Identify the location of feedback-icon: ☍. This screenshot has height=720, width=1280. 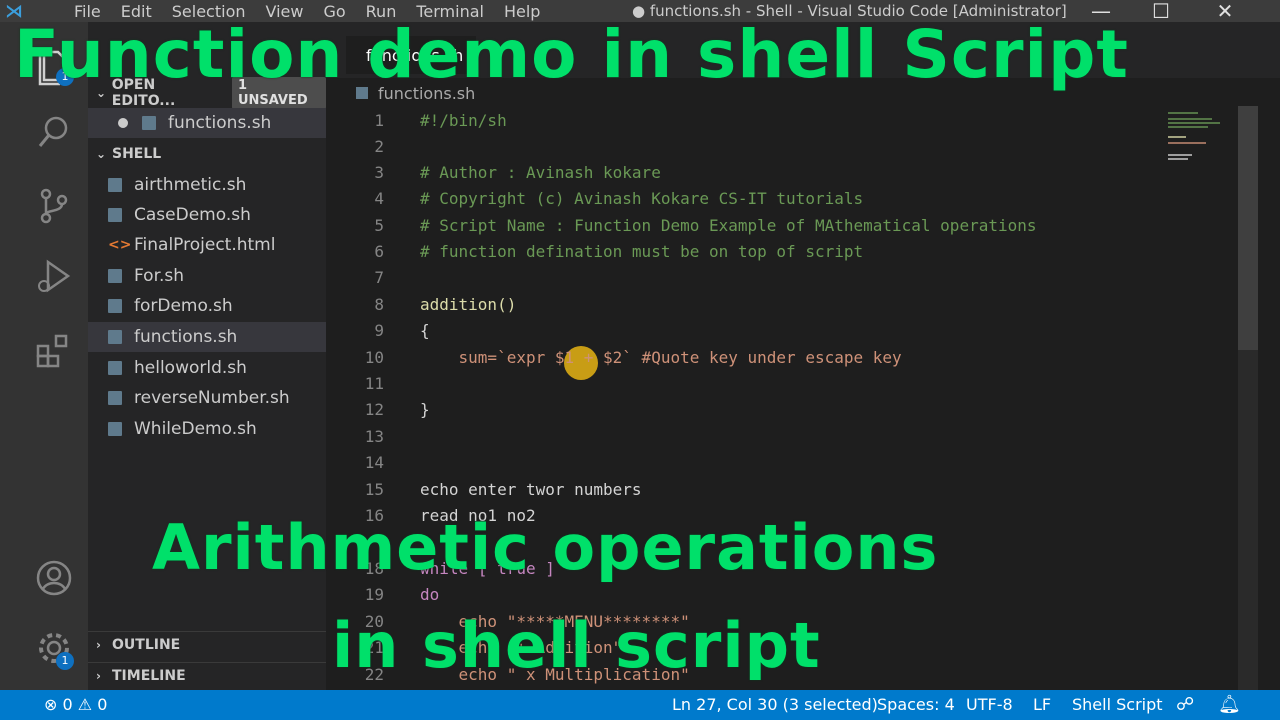
(1185, 705).